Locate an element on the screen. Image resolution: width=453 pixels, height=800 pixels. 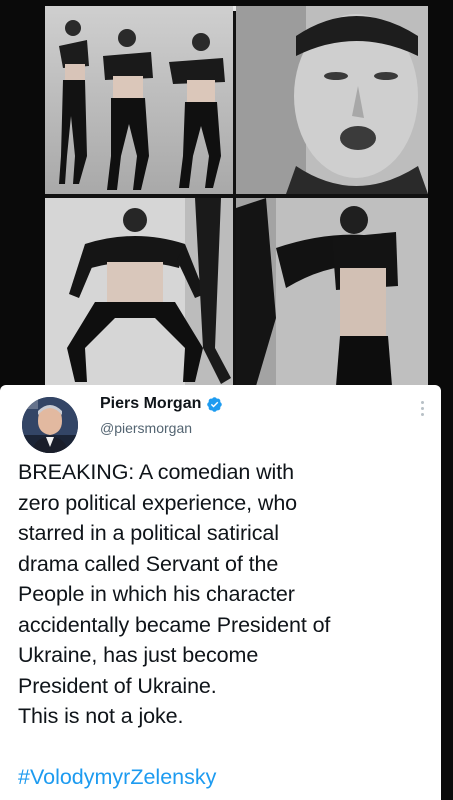
more-options-icon is located at coordinates (422, 408).